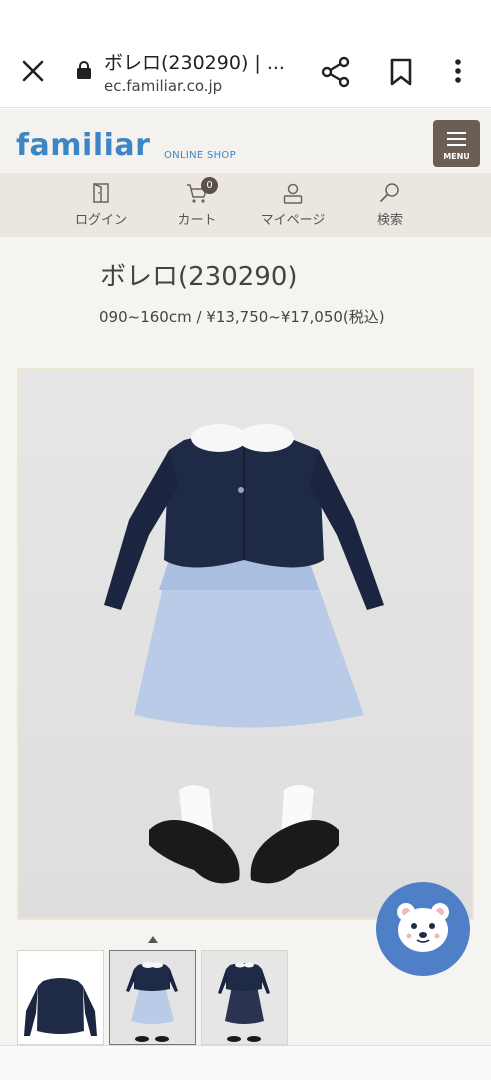 The height and width of the screenshot is (1080, 491). What do you see at coordinates (293, 193) in the screenshot?
I see `user-icon` at bounding box center [293, 193].